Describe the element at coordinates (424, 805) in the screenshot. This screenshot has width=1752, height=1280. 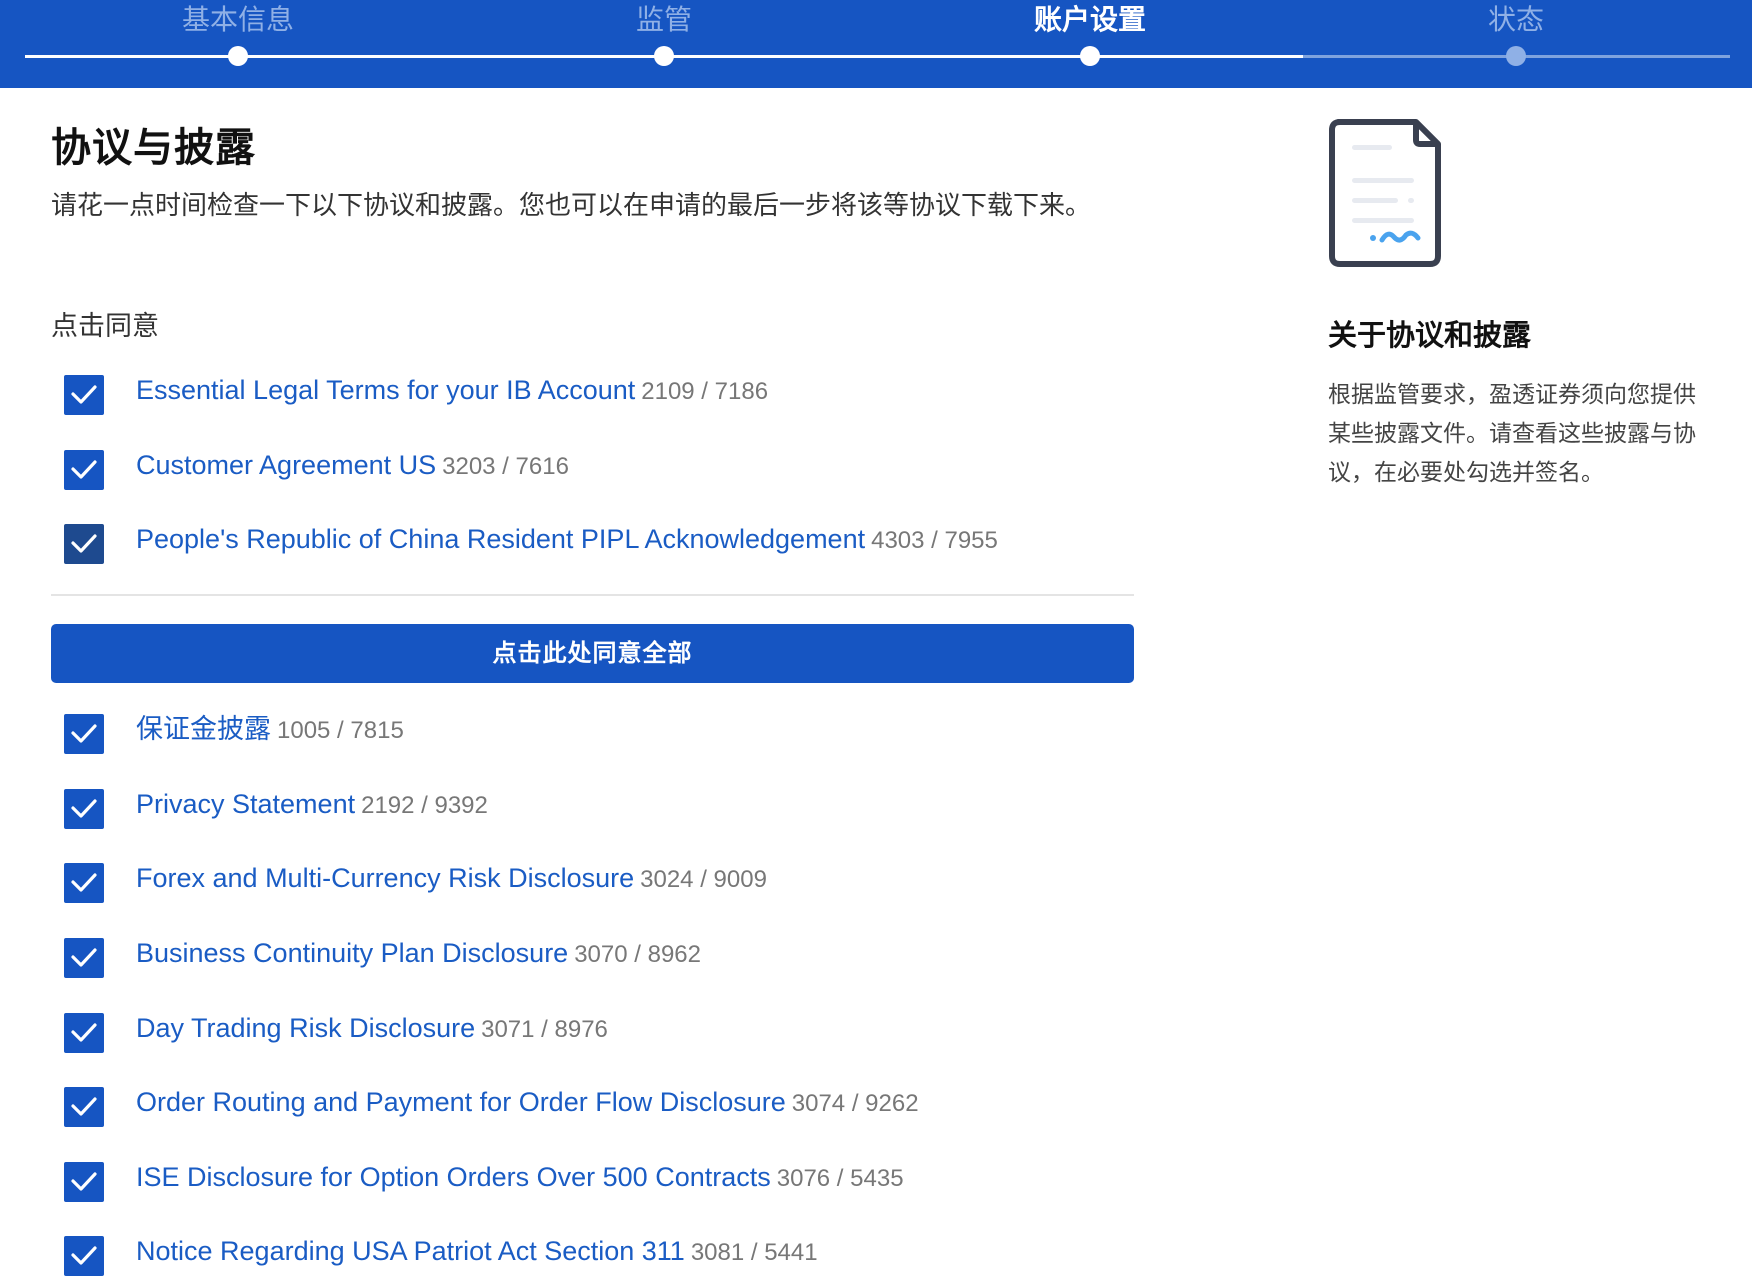
I see `document-number: 2192 / 9392` at that location.